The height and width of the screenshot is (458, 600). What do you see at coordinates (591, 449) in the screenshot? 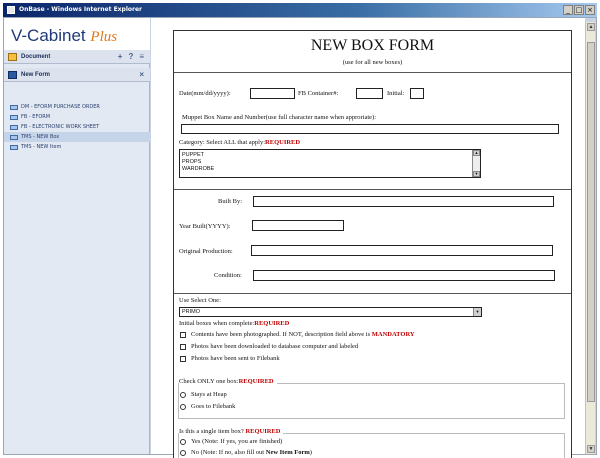
I see `scroll-down-arrow-icon: ▼` at bounding box center [591, 449].